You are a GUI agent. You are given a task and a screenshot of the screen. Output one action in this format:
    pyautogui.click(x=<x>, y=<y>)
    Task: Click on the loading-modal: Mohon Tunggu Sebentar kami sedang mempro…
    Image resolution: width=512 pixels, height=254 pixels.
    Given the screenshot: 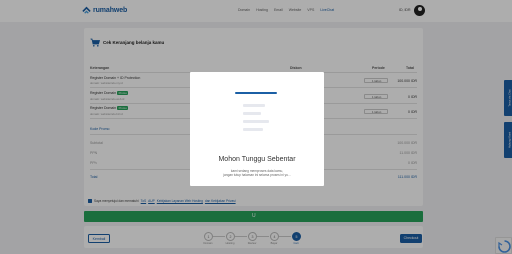 What is the action you would take?
    pyautogui.click(x=257, y=129)
    